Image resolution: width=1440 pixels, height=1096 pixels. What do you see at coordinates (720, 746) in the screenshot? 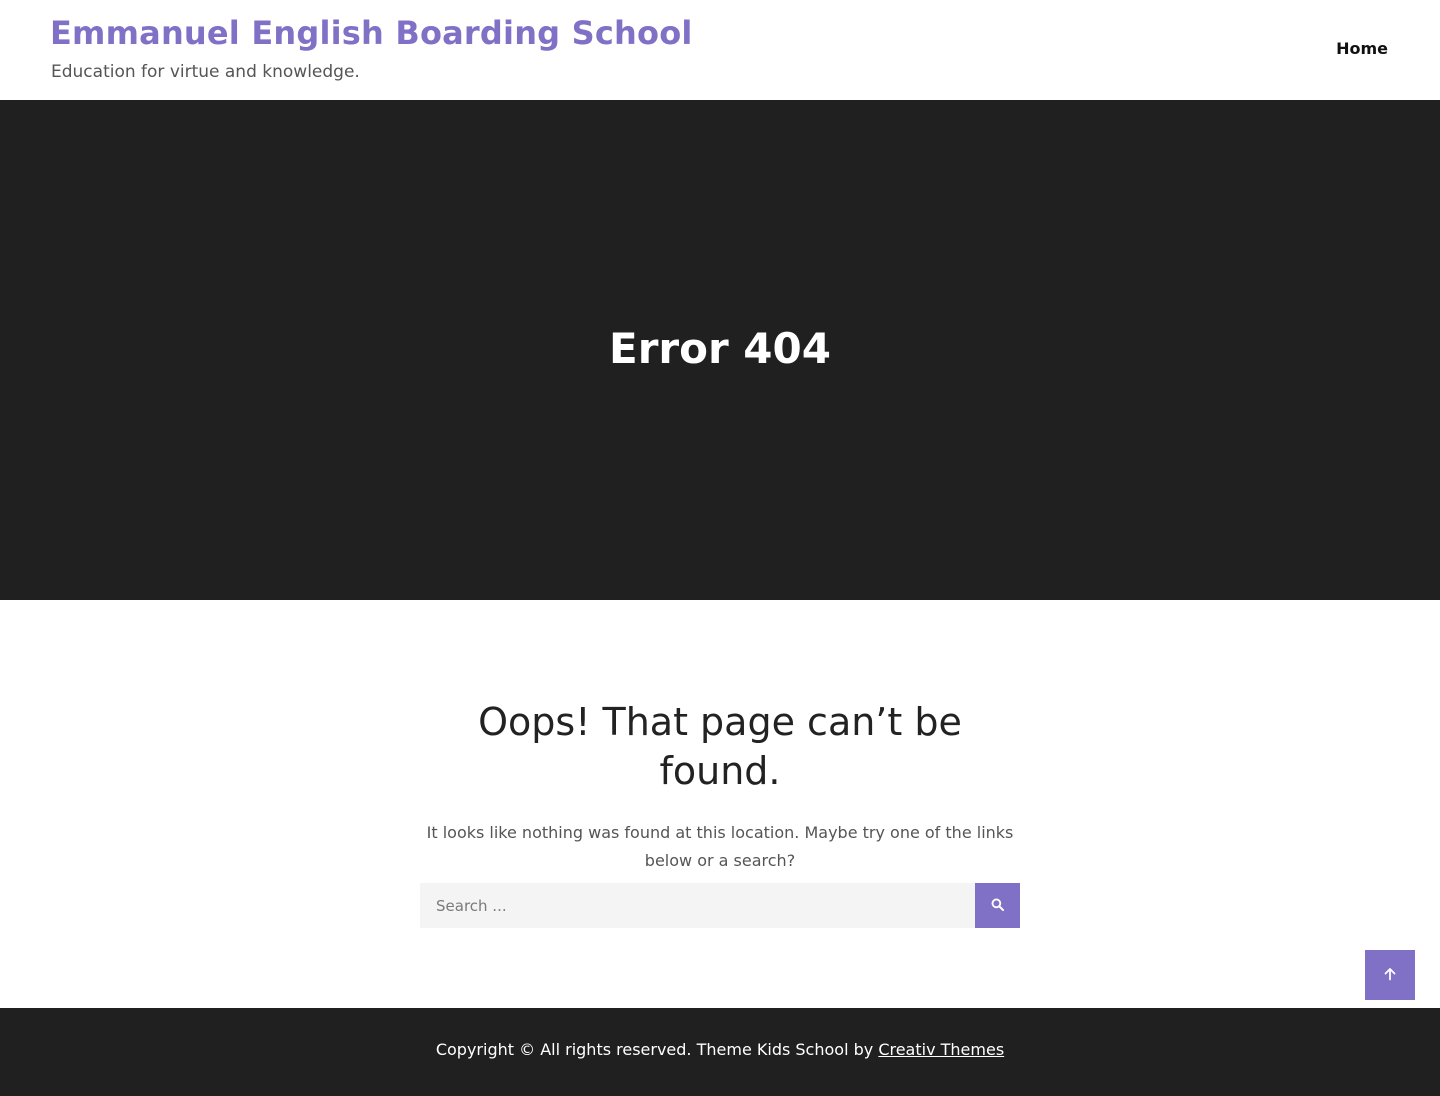
I see `not-found-heading: Oops! That page can’t be found.` at bounding box center [720, 746].